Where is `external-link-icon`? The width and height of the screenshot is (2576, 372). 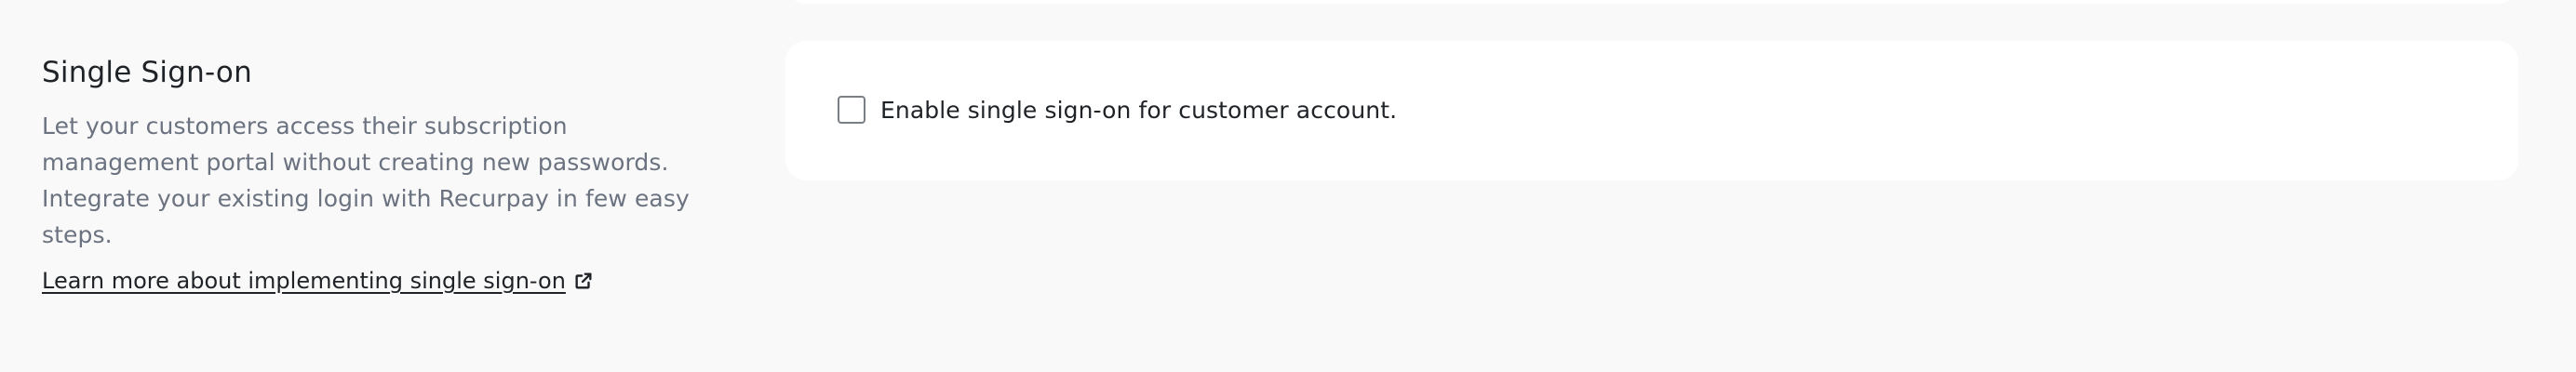
external-link-icon is located at coordinates (583, 281).